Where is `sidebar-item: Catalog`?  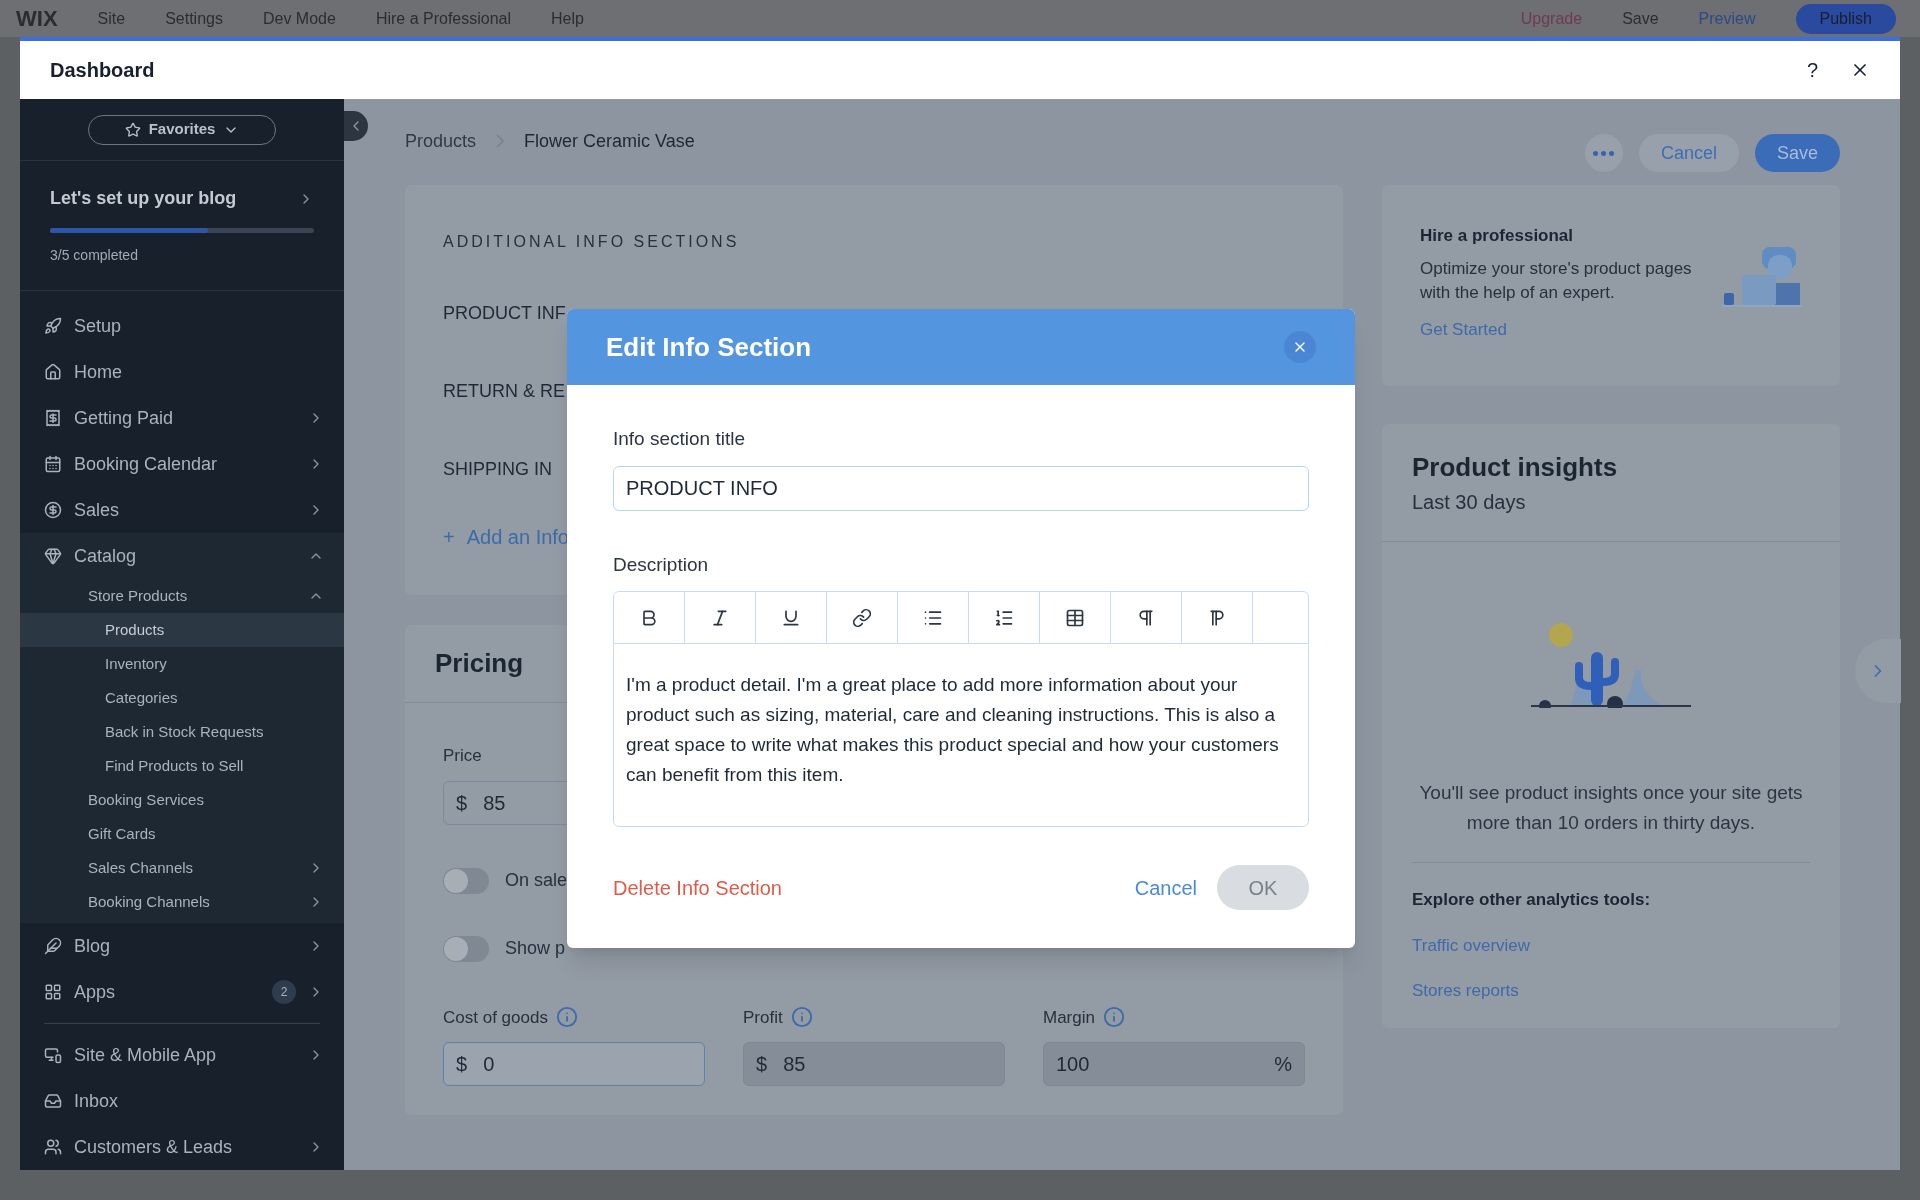
sidebar-item: Catalog is located at coordinates (182, 556).